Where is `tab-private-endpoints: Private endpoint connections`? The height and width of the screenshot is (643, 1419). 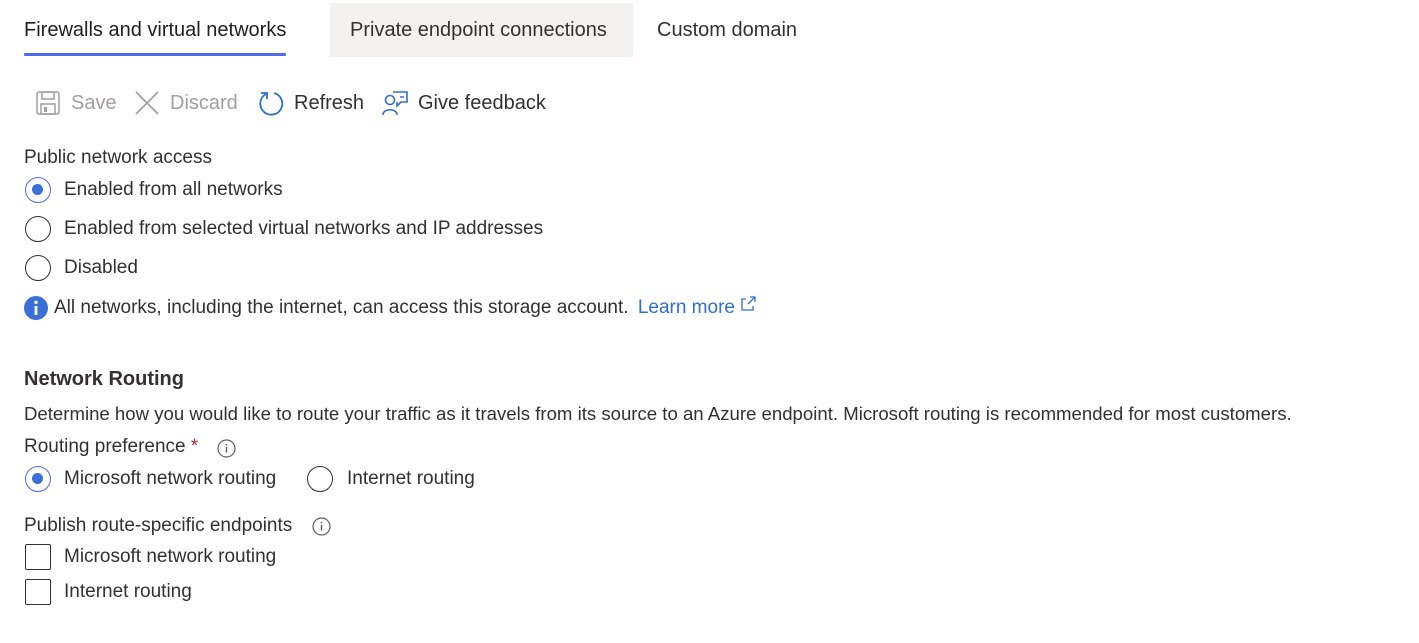
tab-private-endpoints: Private endpoint connections is located at coordinates (481, 30).